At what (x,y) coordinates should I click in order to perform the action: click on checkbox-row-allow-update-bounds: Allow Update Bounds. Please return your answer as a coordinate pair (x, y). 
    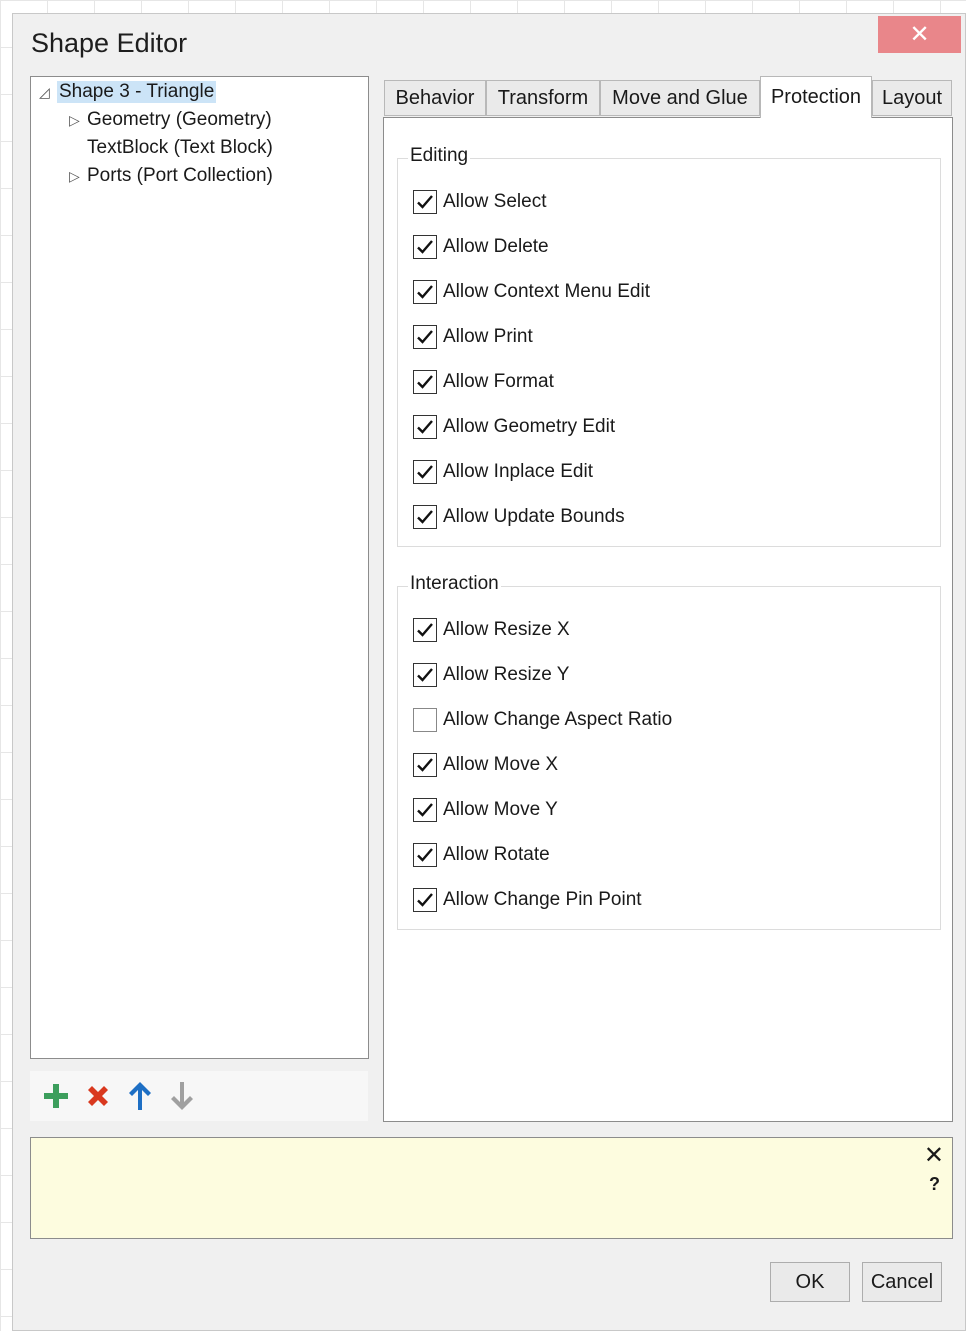
    Looking at the image, I should click on (519, 517).